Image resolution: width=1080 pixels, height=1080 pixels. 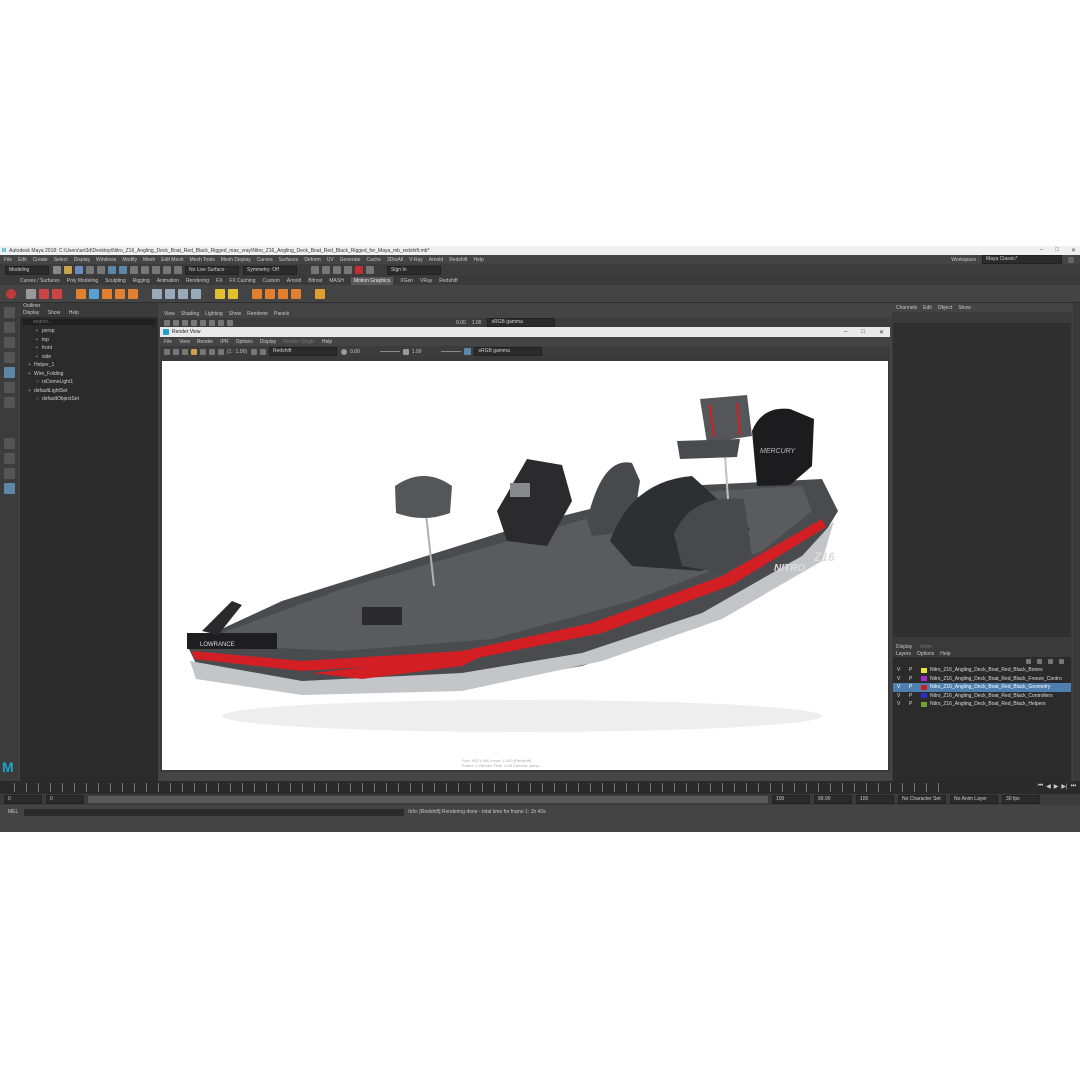 I want to click on menu-3dtoall: 3DtoAll, so click(x=395, y=260).